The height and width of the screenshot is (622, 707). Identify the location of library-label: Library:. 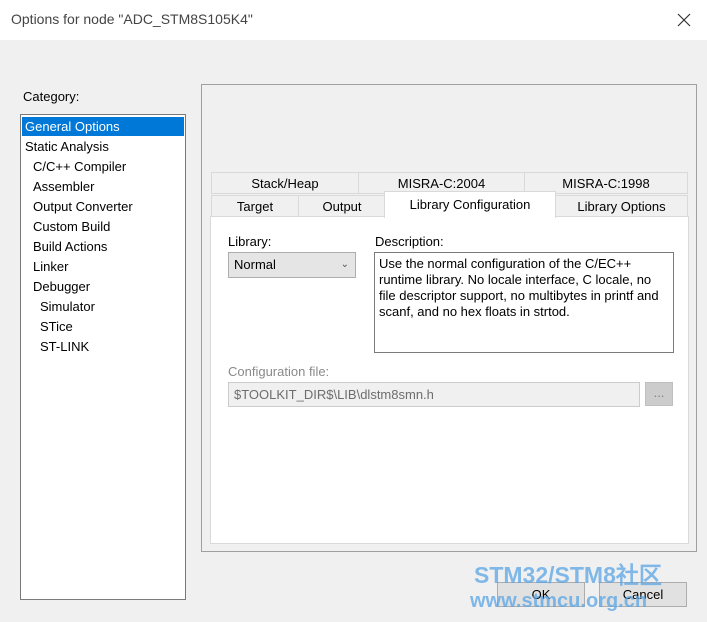
(250, 241).